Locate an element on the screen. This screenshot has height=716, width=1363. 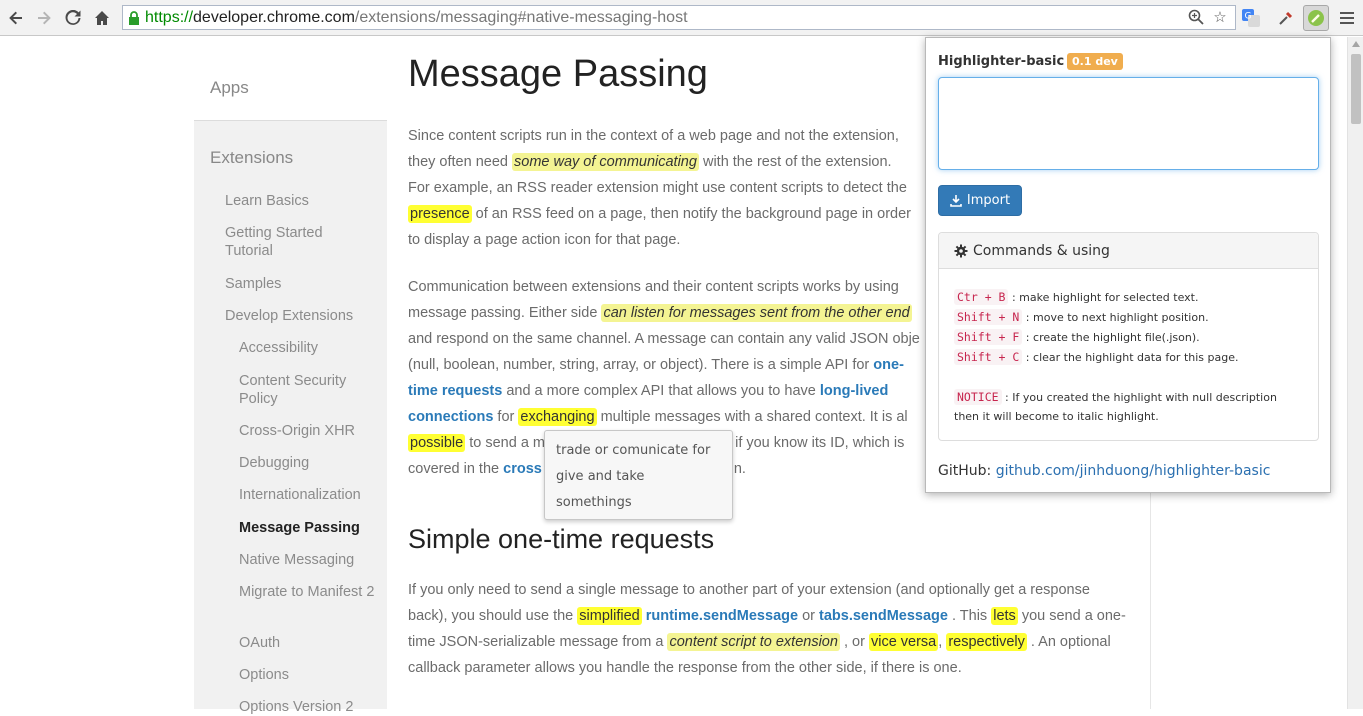
github-link: github.com/jinhduong/highlighter-basic is located at coordinates (1133, 471).